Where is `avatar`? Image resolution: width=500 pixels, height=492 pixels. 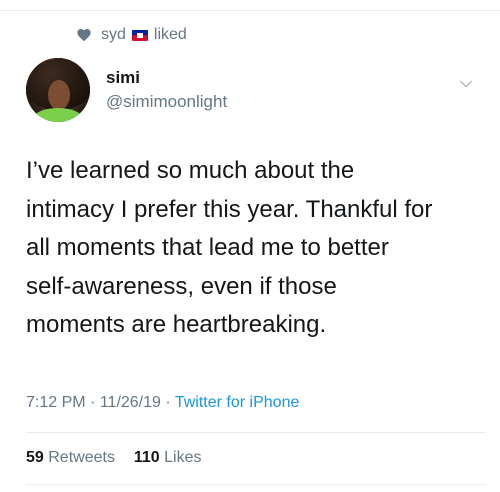
avatar is located at coordinates (58, 90).